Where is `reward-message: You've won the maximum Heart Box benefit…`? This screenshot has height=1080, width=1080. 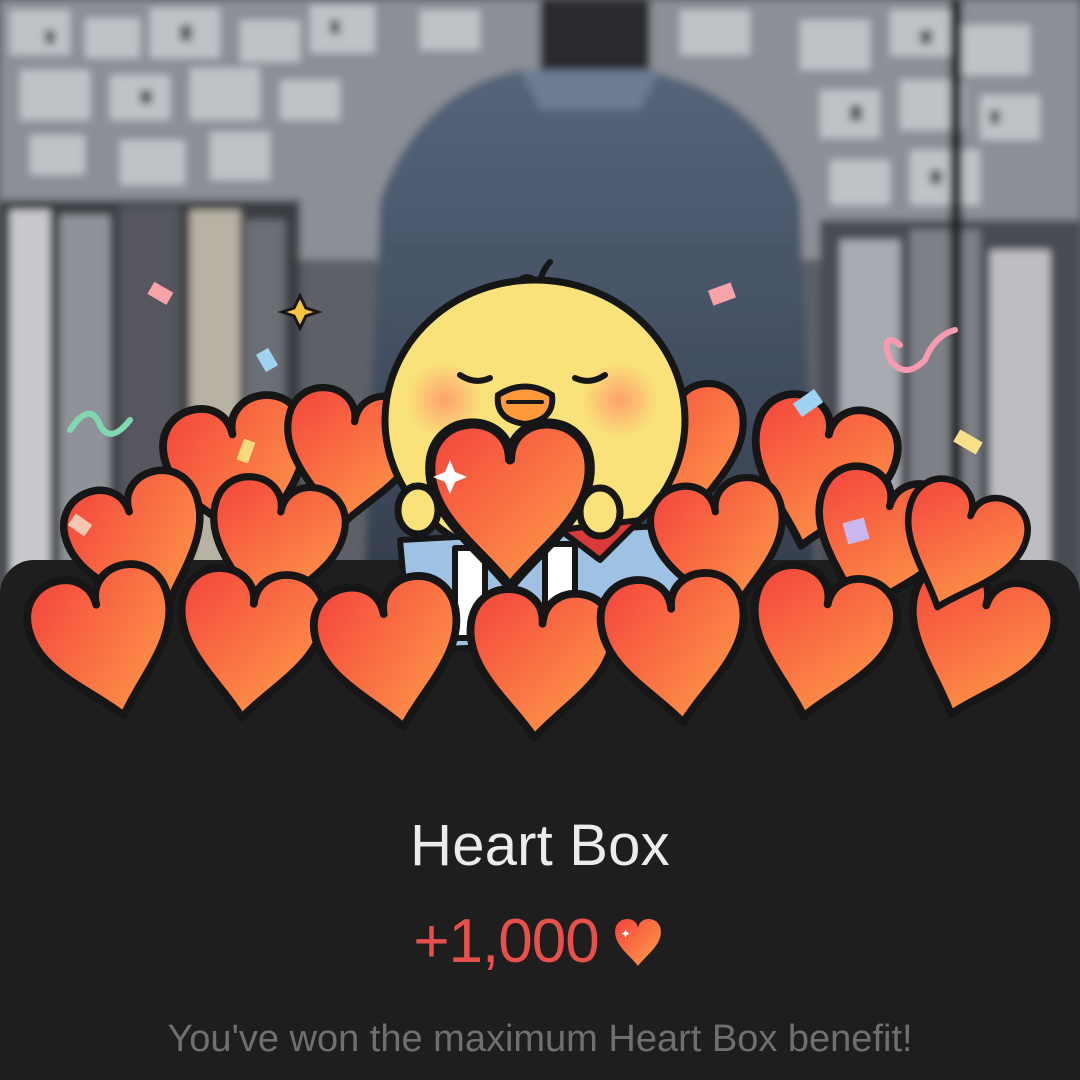 reward-message: You've won the maximum Heart Box benefit… is located at coordinates (540, 1039).